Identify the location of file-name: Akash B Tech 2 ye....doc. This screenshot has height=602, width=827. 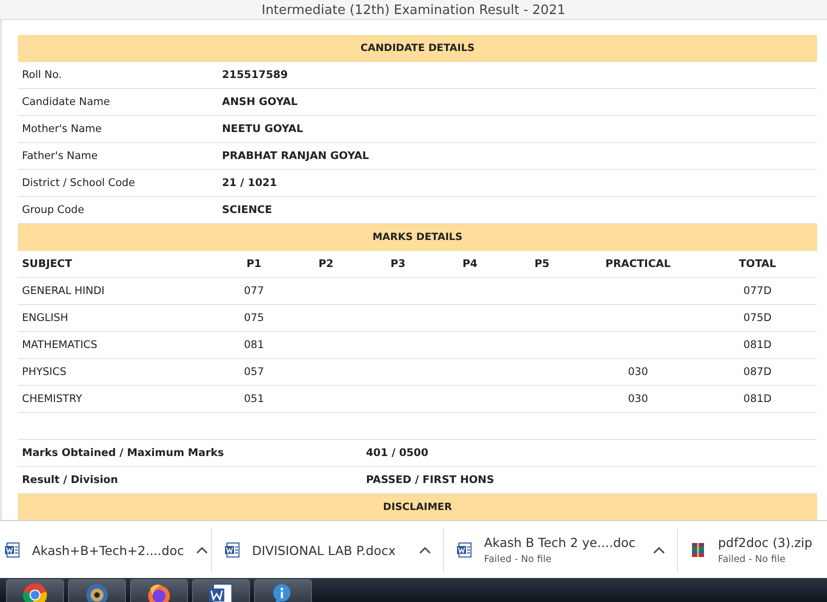
(560, 542).